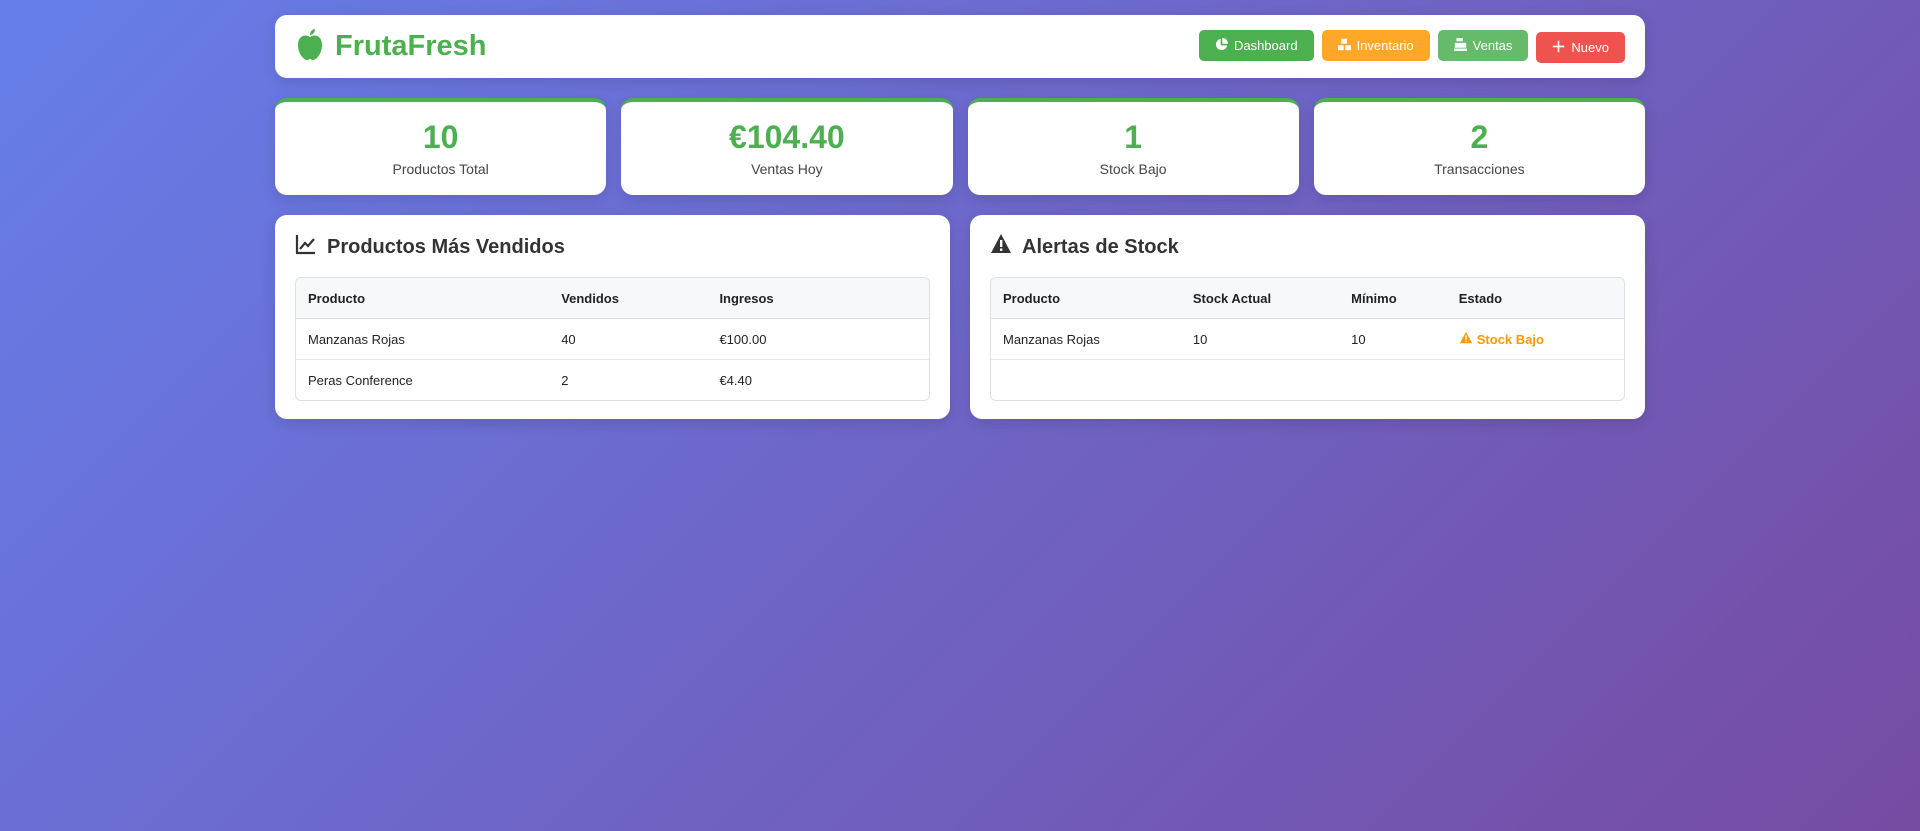 This screenshot has width=1920, height=831. What do you see at coordinates (787, 169) in the screenshot?
I see `stat-label: Ventas Hoy` at bounding box center [787, 169].